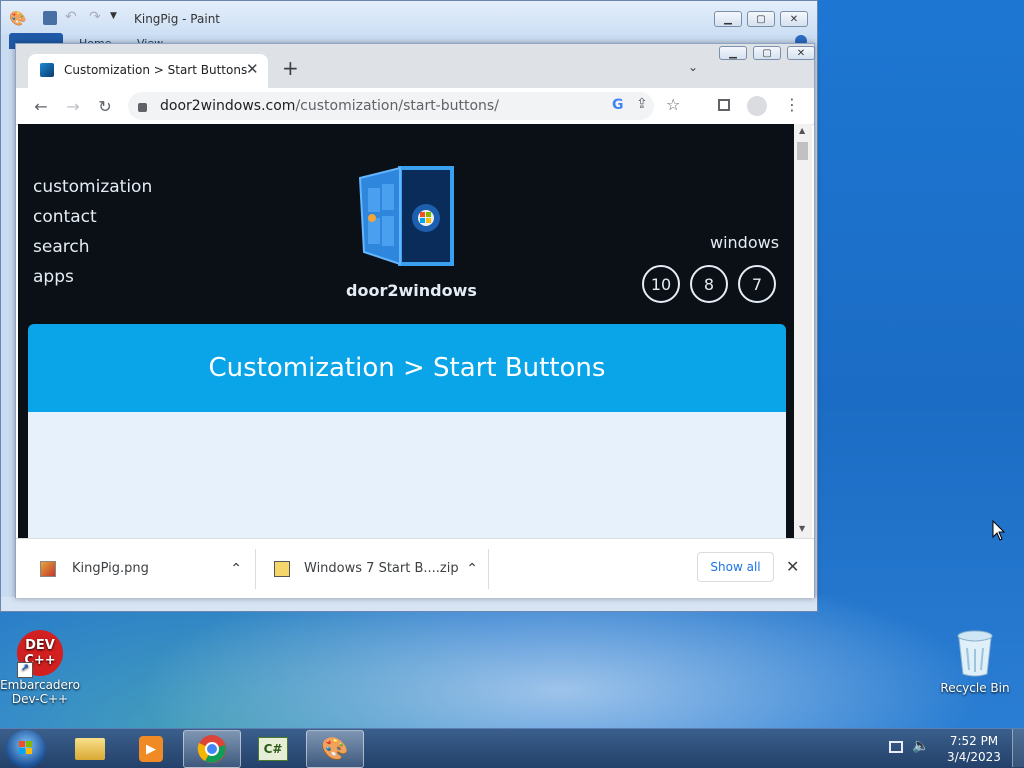 The image size is (1024, 768). What do you see at coordinates (40, 699) in the screenshot?
I see `desktop-icon-label: Dev-C++` at bounding box center [40, 699].